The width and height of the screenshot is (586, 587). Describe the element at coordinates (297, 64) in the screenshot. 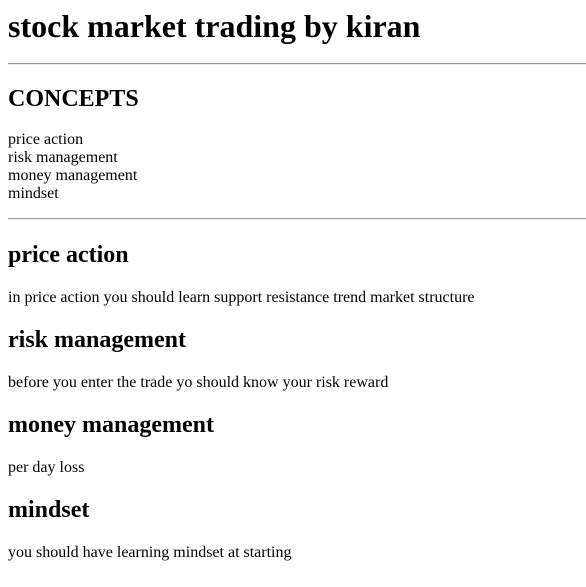

I see `divider-top` at that location.